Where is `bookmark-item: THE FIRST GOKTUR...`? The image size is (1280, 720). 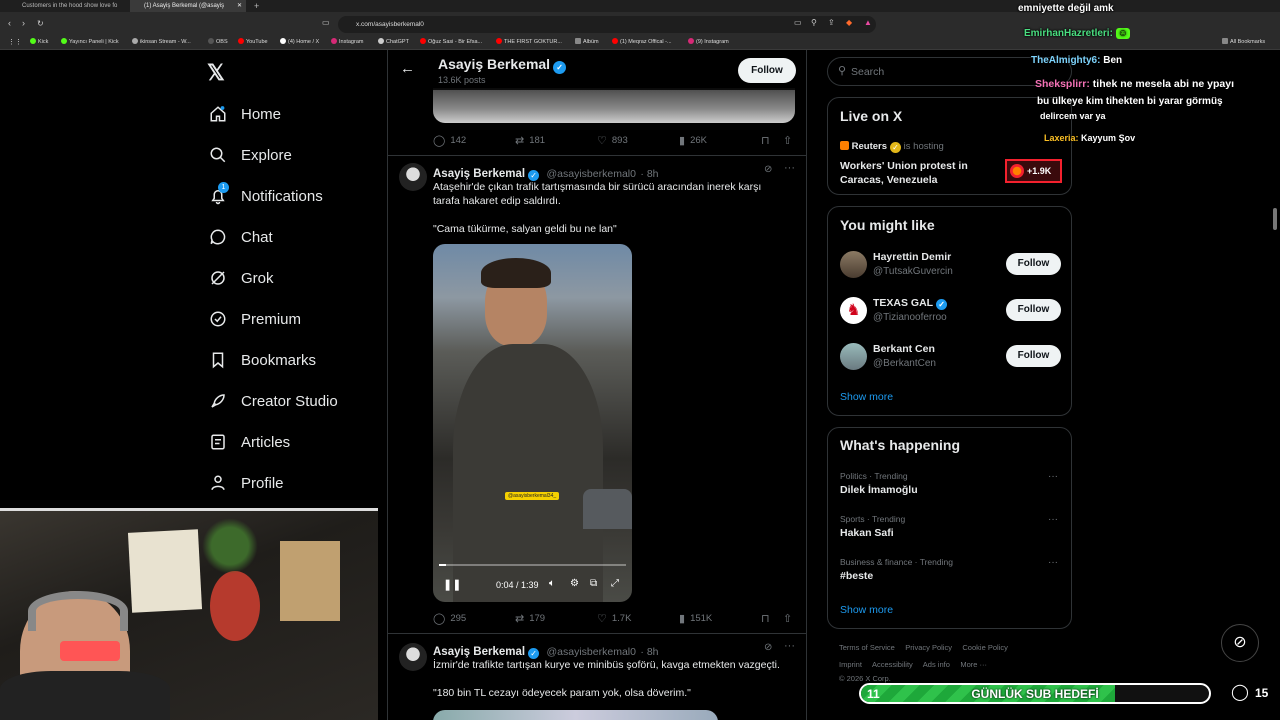
bookmark-item: THE FIRST GOKTUR... is located at coordinates (529, 41).